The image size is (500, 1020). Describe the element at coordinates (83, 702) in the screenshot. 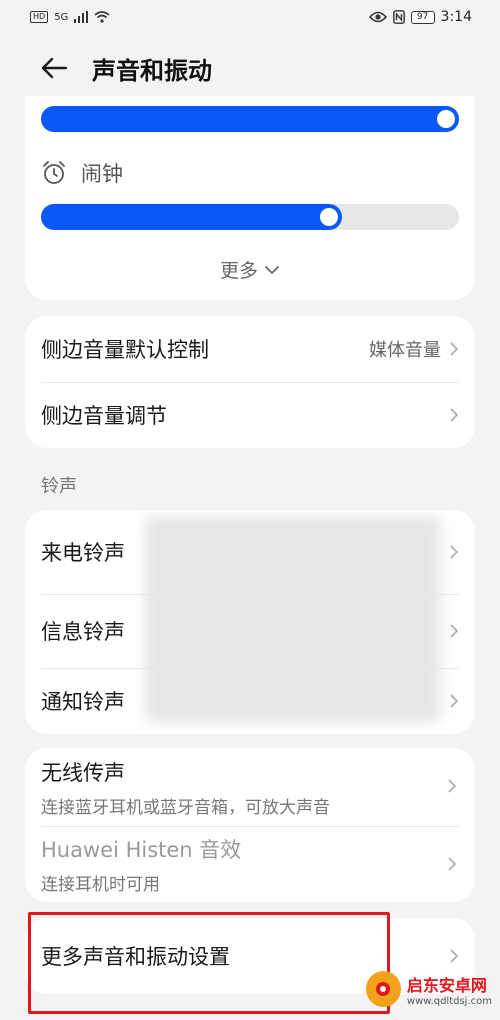

I see `row-label: 通知铃声` at that location.